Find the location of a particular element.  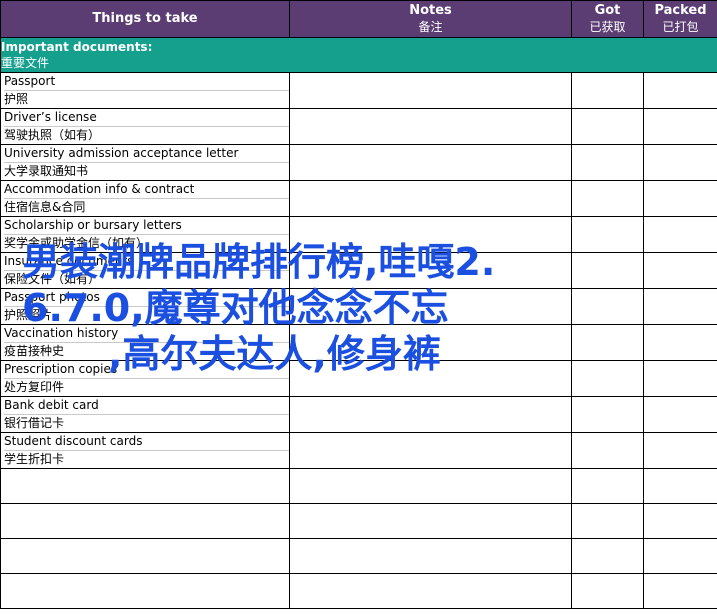

table-row: Insurance documents 保险文件（如有） is located at coordinates (358, 270).